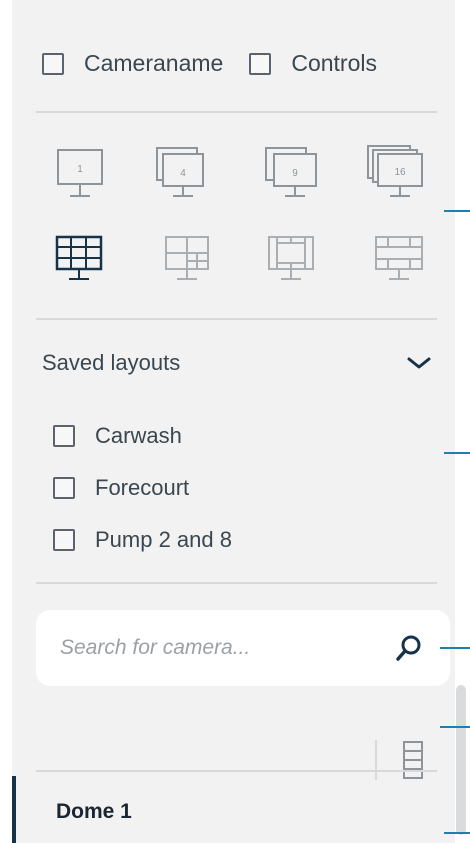 The image size is (470, 843). I want to click on layout-4-button: 4, so click(181, 175).